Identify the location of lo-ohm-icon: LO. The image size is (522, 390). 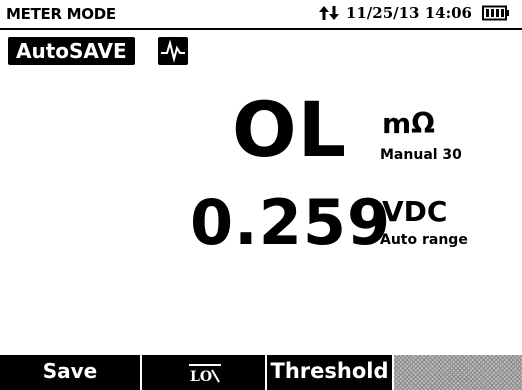
(204, 374).